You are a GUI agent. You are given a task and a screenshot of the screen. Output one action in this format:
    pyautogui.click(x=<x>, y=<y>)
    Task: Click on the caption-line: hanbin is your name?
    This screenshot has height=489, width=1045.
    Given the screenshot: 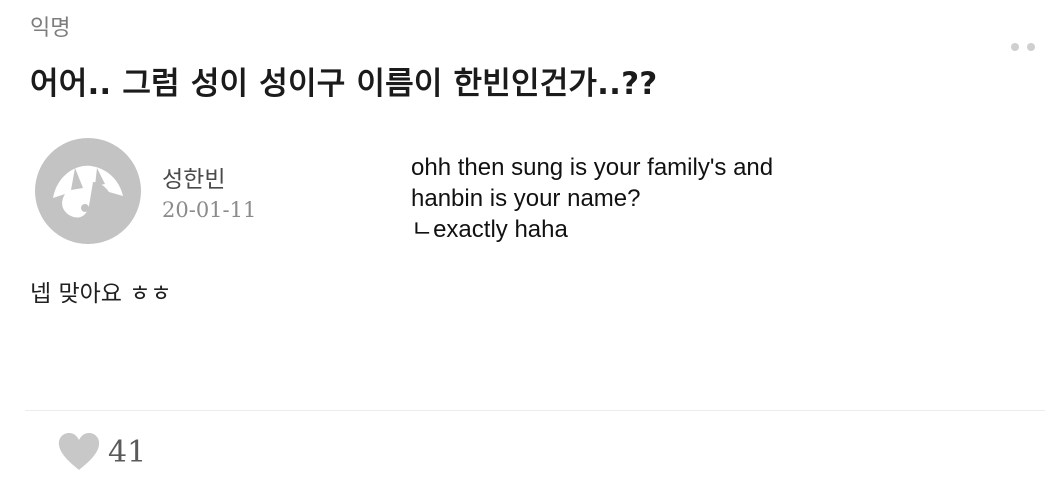 What is the action you would take?
    pyautogui.click(x=526, y=198)
    